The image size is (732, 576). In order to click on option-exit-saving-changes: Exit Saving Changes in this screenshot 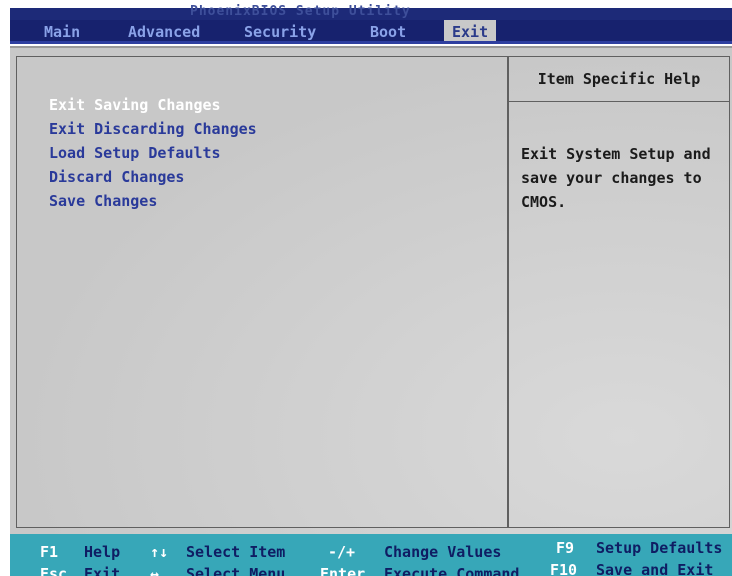, I will do `click(135, 105)`.